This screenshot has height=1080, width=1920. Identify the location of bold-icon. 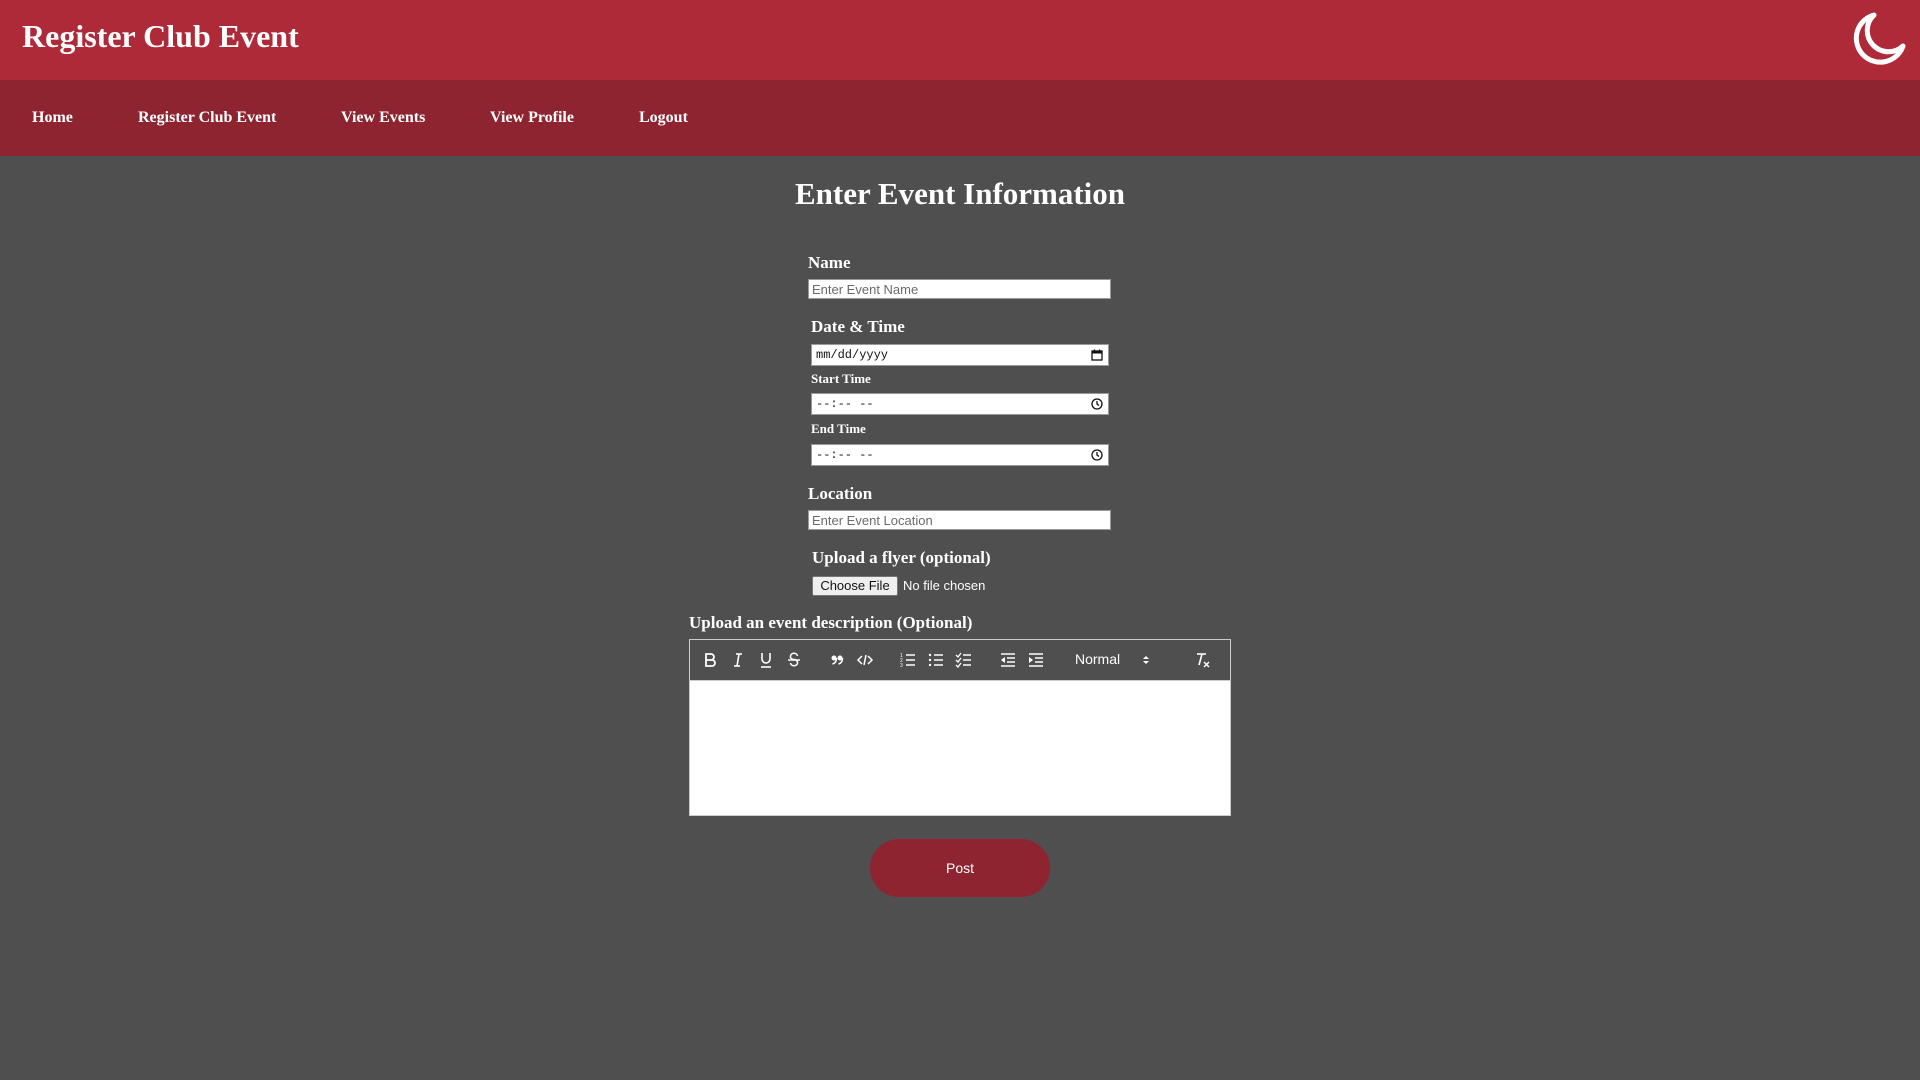
(710, 660).